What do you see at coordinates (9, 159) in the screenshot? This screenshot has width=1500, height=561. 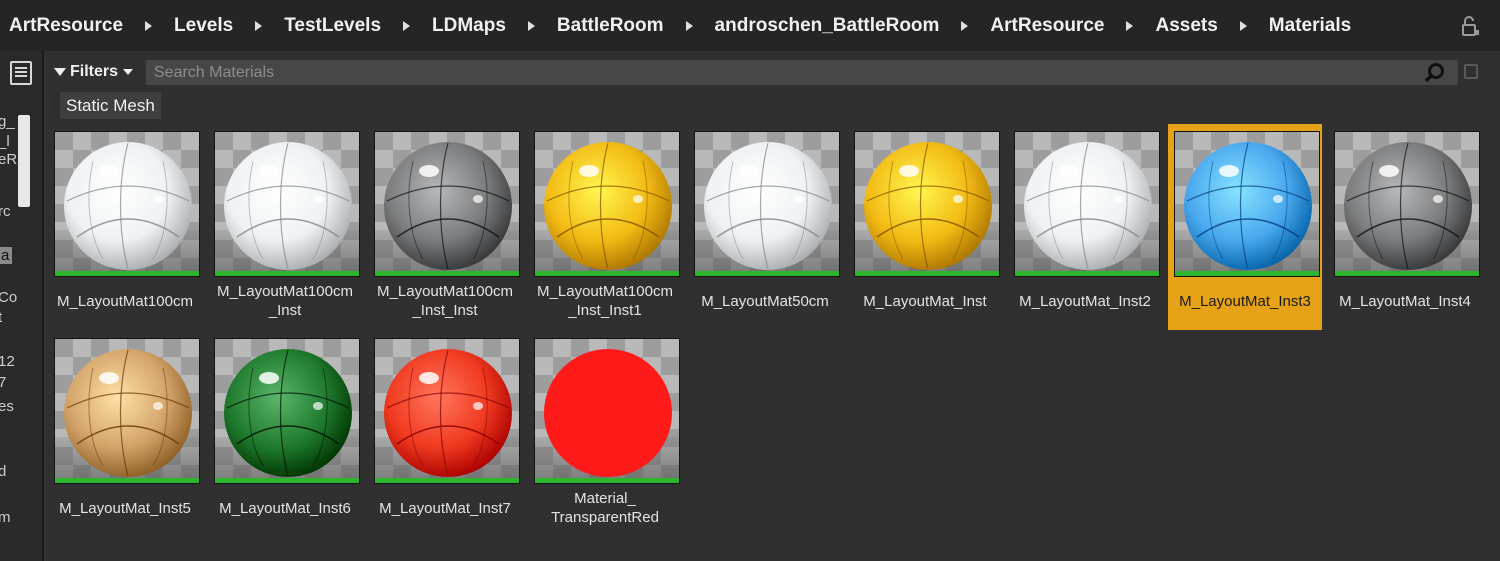 I see `truncated-source-label: eR` at bounding box center [9, 159].